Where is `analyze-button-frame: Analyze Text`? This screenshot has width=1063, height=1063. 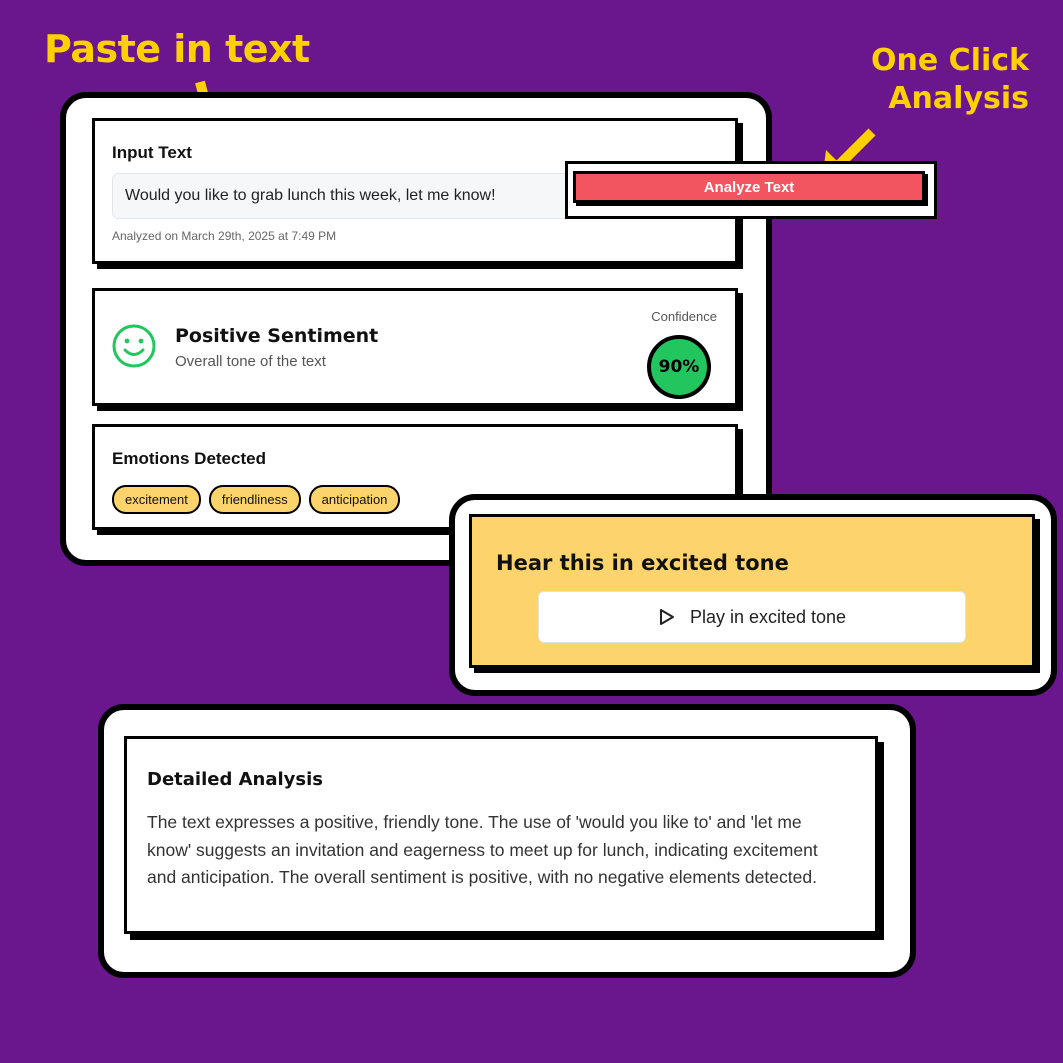 analyze-button-frame: Analyze Text is located at coordinates (751, 190).